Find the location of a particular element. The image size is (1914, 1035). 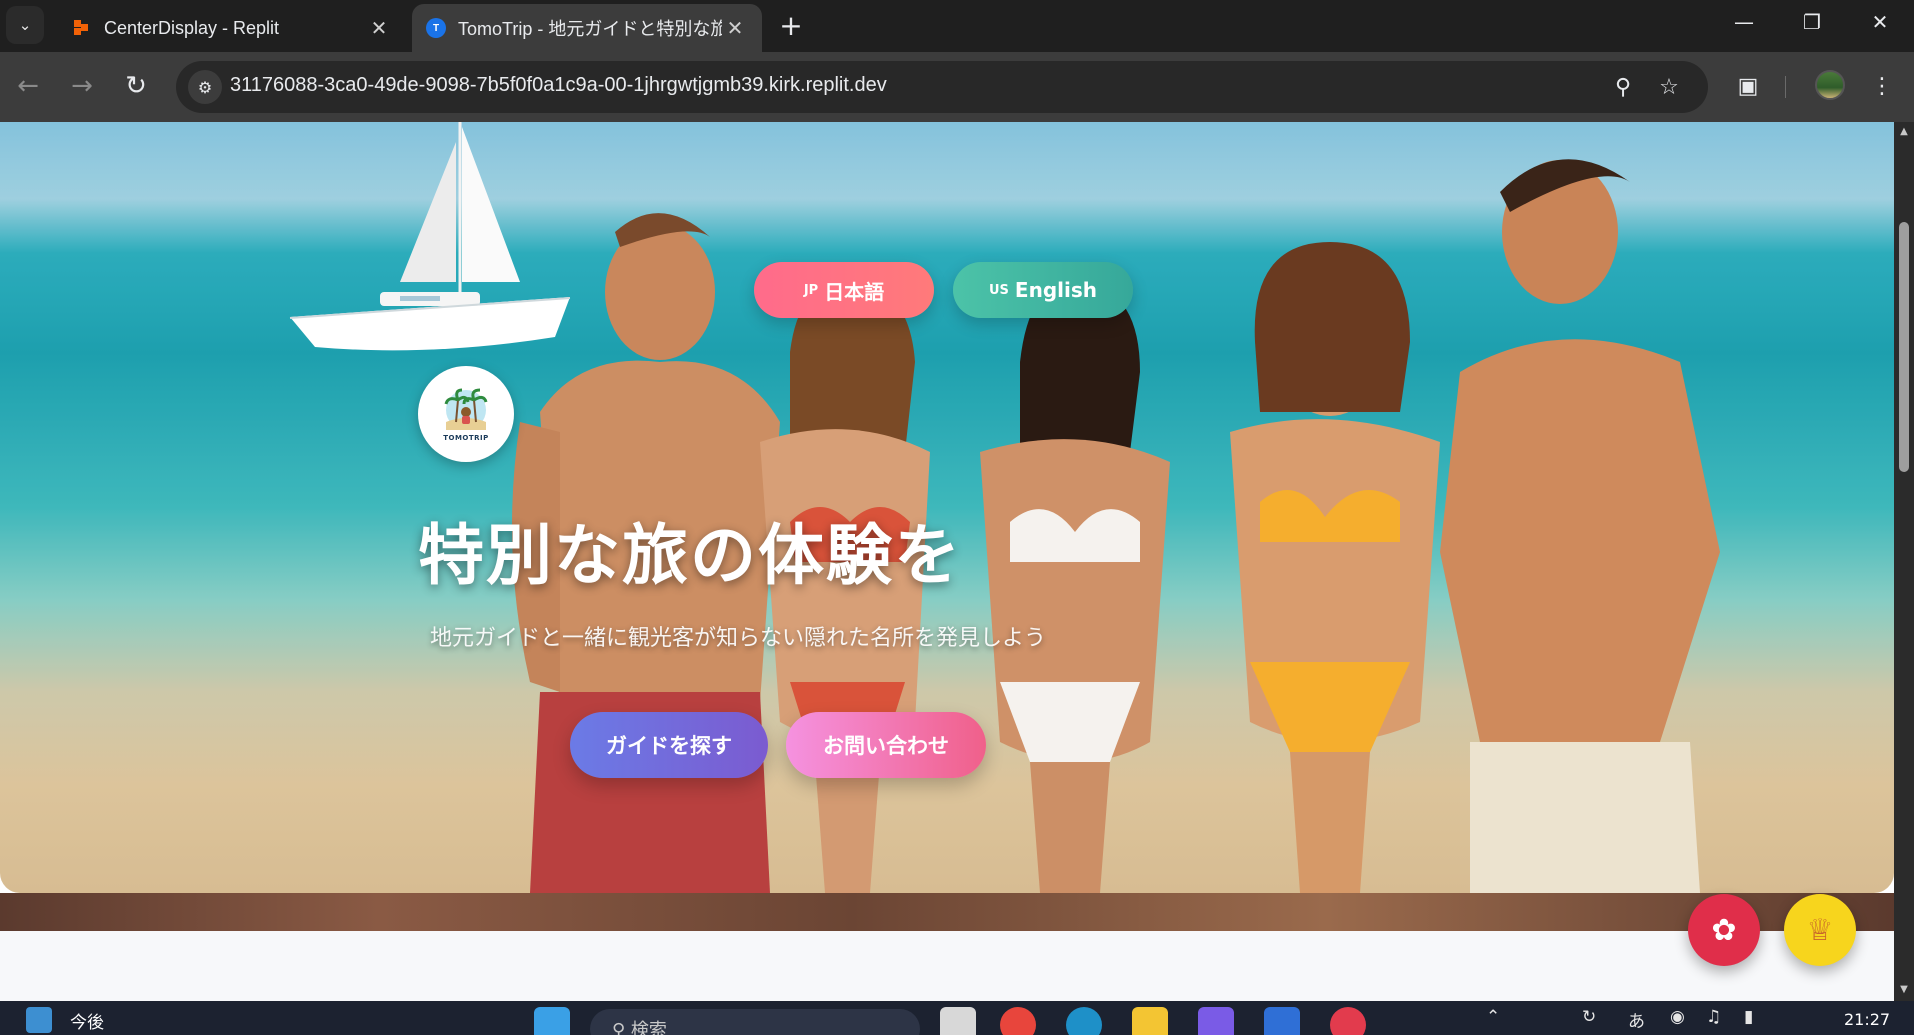

trophy-fab-button: ♕ is located at coordinates (1820, 930).